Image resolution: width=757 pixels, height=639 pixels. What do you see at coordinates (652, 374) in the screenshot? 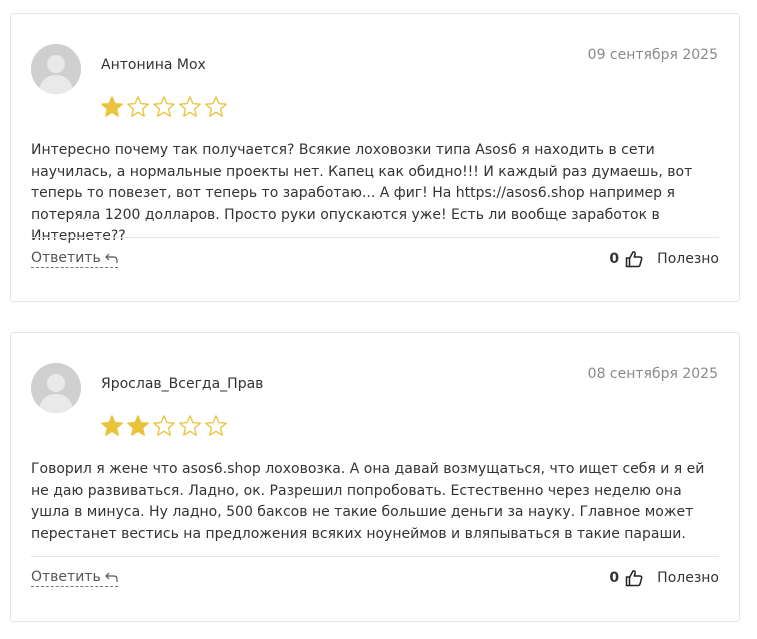
I see `review-date: 08 сентября 2025` at bounding box center [652, 374].